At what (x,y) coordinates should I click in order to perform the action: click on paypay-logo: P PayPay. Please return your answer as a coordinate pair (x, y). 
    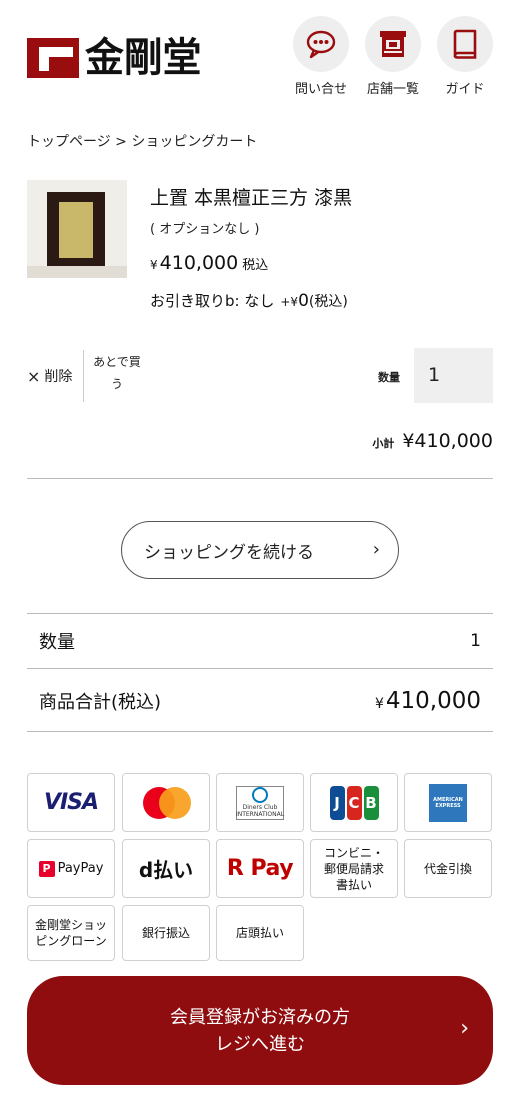
    Looking at the image, I should click on (71, 868).